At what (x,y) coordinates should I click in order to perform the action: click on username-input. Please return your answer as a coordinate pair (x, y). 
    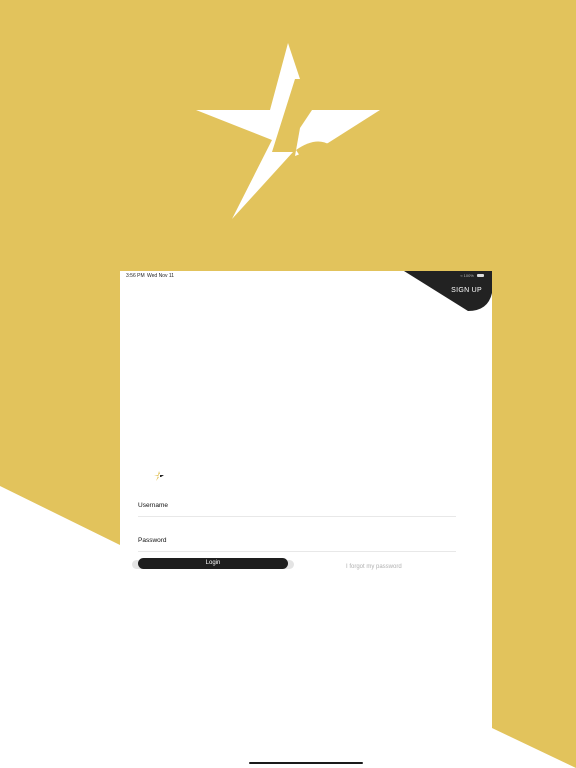
    Looking at the image, I should click on (297, 511).